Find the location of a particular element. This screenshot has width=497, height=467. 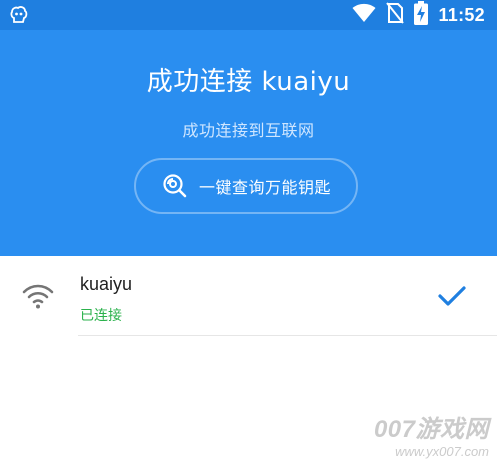

watermark-main: 007游戏网 is located at coordinates (431, 429).